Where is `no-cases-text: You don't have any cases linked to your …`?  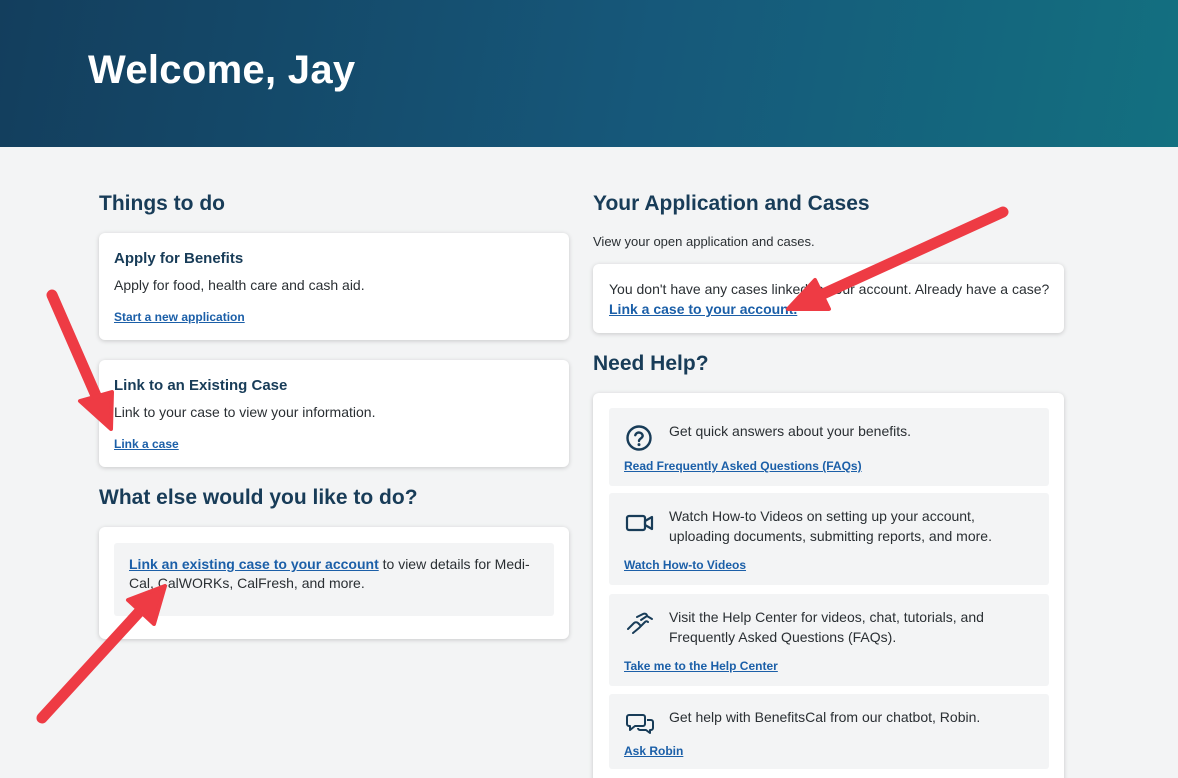 no-cases-text: You don't have any cases linked to your … is located at coordinates (829, 289).